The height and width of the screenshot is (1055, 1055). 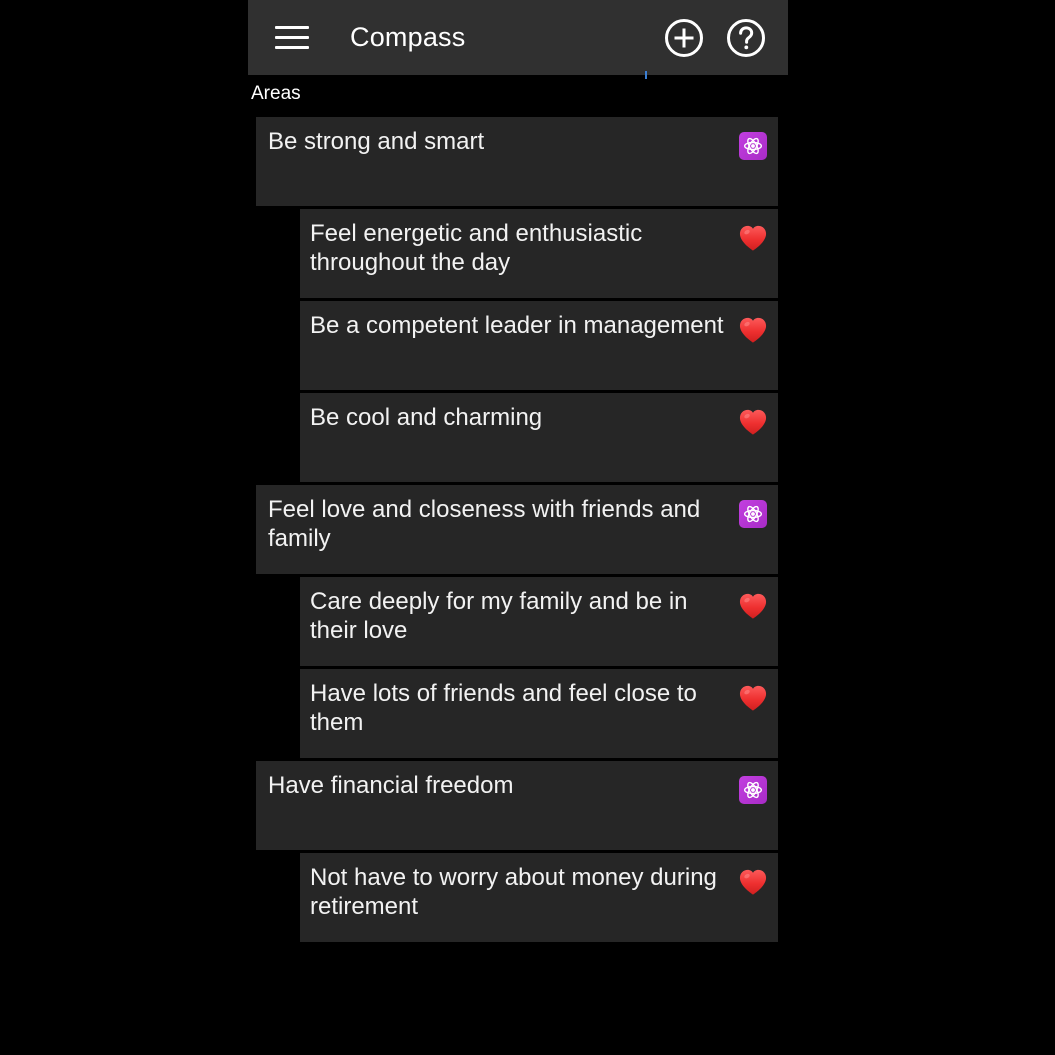 What do you see at coordinates (518, 90) in the screenshot?
I see `section-label-areas: Areas` at bounding box center [518, 90].